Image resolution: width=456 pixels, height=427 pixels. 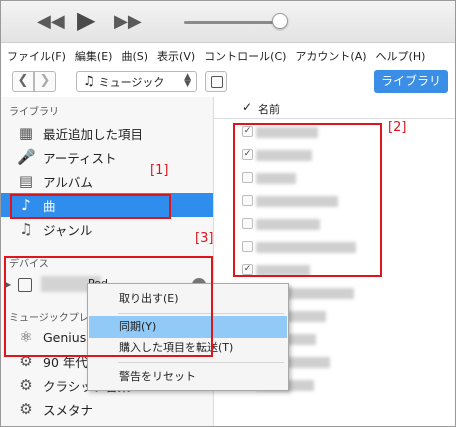 What do you see at coordinates (26, 157) in the screenshot?
I see `microphone-icon: 🎤` at bounding box center [26, 157].